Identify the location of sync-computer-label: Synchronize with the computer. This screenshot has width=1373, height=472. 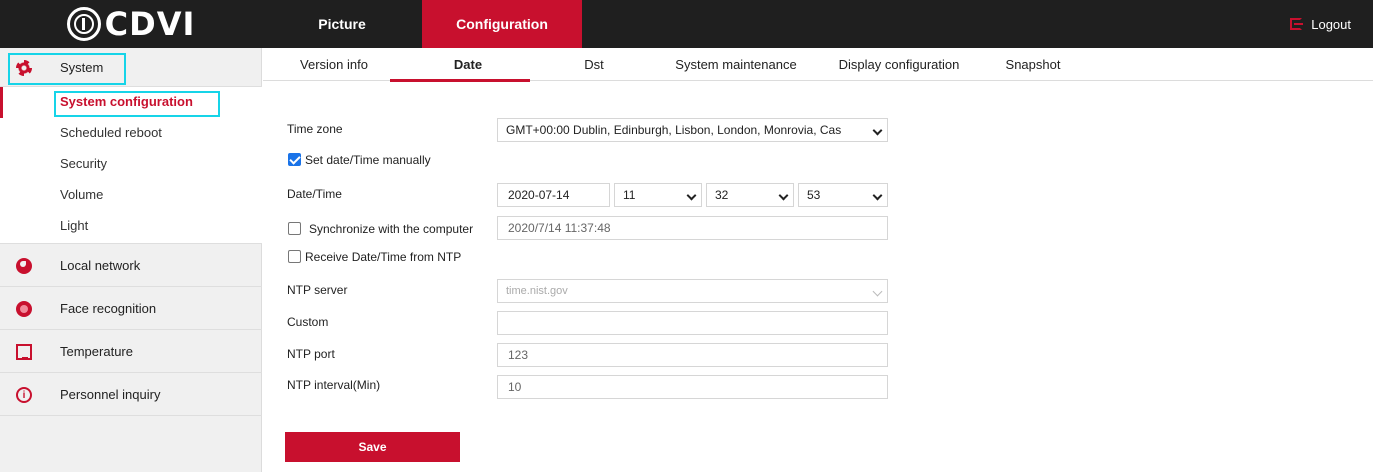
(391, 229).